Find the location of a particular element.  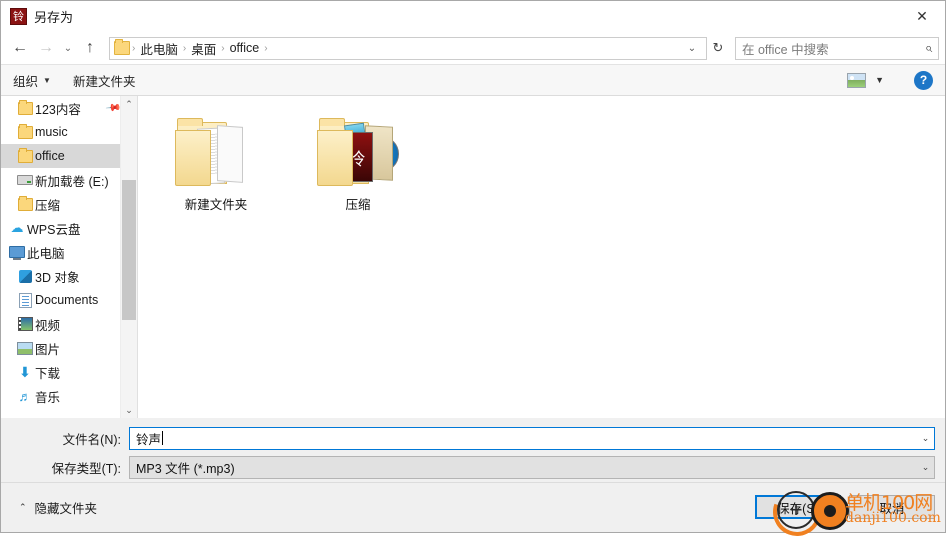

save-form: 文件名(N): 铃声 ⌄ 保存类型(T): MP3 文件 (*.mp3) ⌄ is located at coordinates (473, 450).